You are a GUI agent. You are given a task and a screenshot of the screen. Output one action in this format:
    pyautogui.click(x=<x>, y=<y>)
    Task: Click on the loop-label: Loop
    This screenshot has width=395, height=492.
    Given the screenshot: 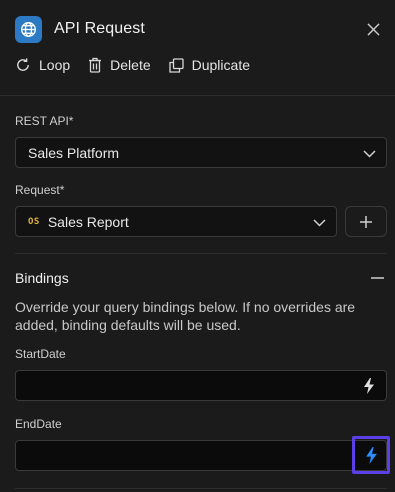 What is the action you would take?
    pyautogui.click(x=55, y=65)
    